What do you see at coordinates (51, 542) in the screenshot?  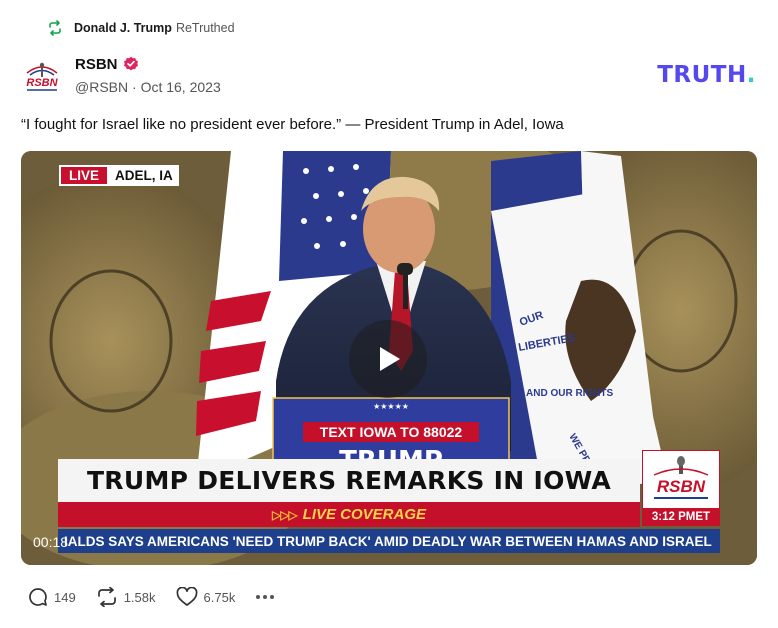 I see `video-duration: 00:18` at bounding box center [51, 542].